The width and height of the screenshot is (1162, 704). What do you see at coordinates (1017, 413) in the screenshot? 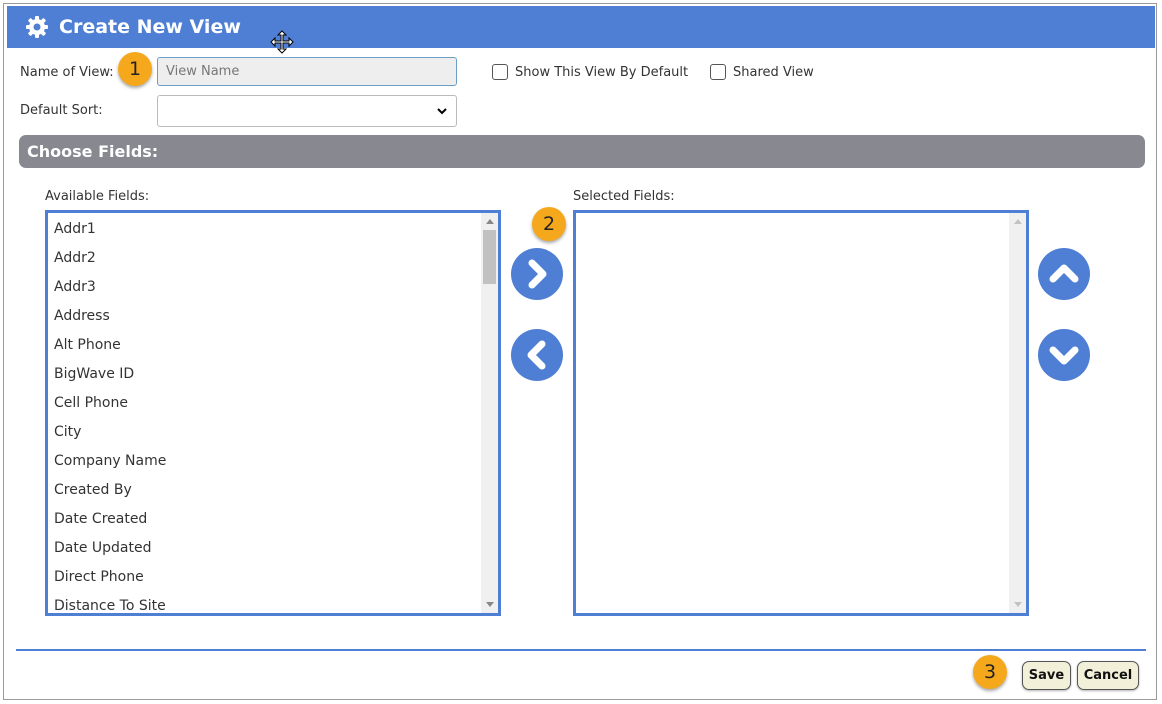
I see `selected-scrollbar` at bounding box center [1017, 413].